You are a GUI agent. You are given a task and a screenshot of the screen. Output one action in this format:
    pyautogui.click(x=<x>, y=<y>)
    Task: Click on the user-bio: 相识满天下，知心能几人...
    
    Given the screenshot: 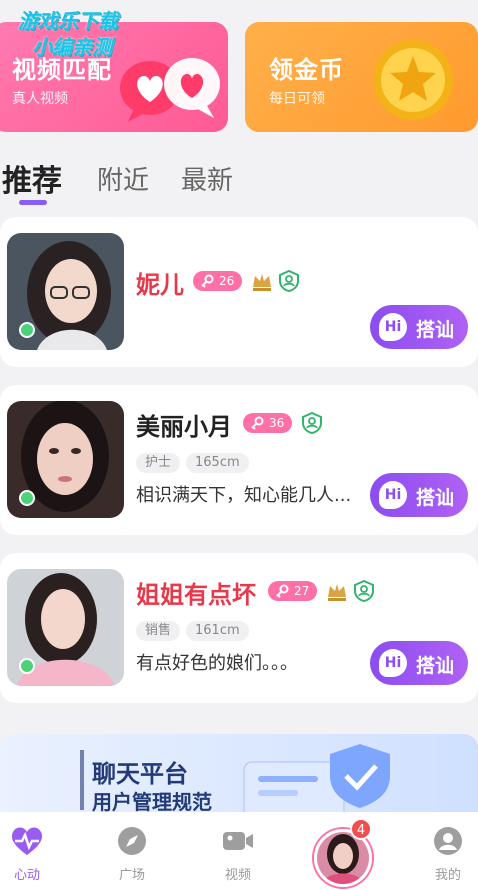 What is the action you would take?
    pyautogui.click(x=244, y=495)
    